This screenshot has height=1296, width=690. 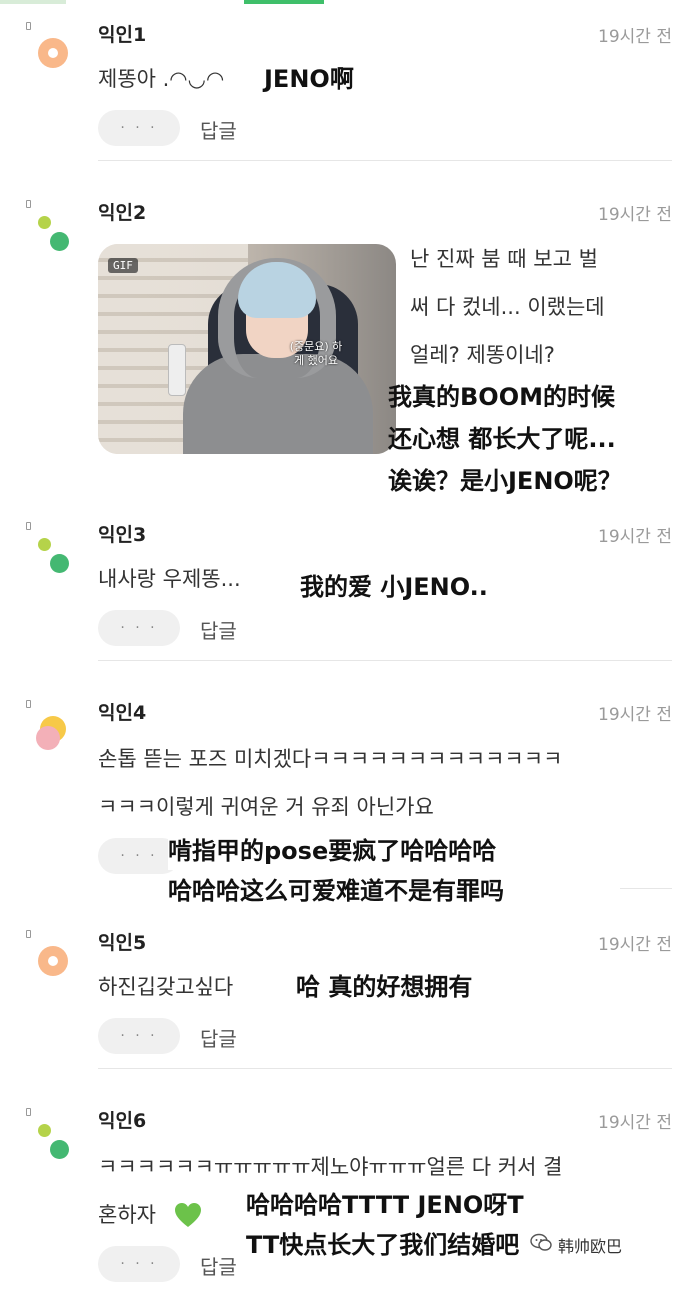 What do you see at coordinates (330, 1167) in the screenshot?
I see `comment-text-line: ㅋㅋㅋㅋㅋㅋㅠㅠㅠㅠㅠ제노야ㅠㅠㅠ얼른 다 커서 결` at bounding box center [330, 1167].